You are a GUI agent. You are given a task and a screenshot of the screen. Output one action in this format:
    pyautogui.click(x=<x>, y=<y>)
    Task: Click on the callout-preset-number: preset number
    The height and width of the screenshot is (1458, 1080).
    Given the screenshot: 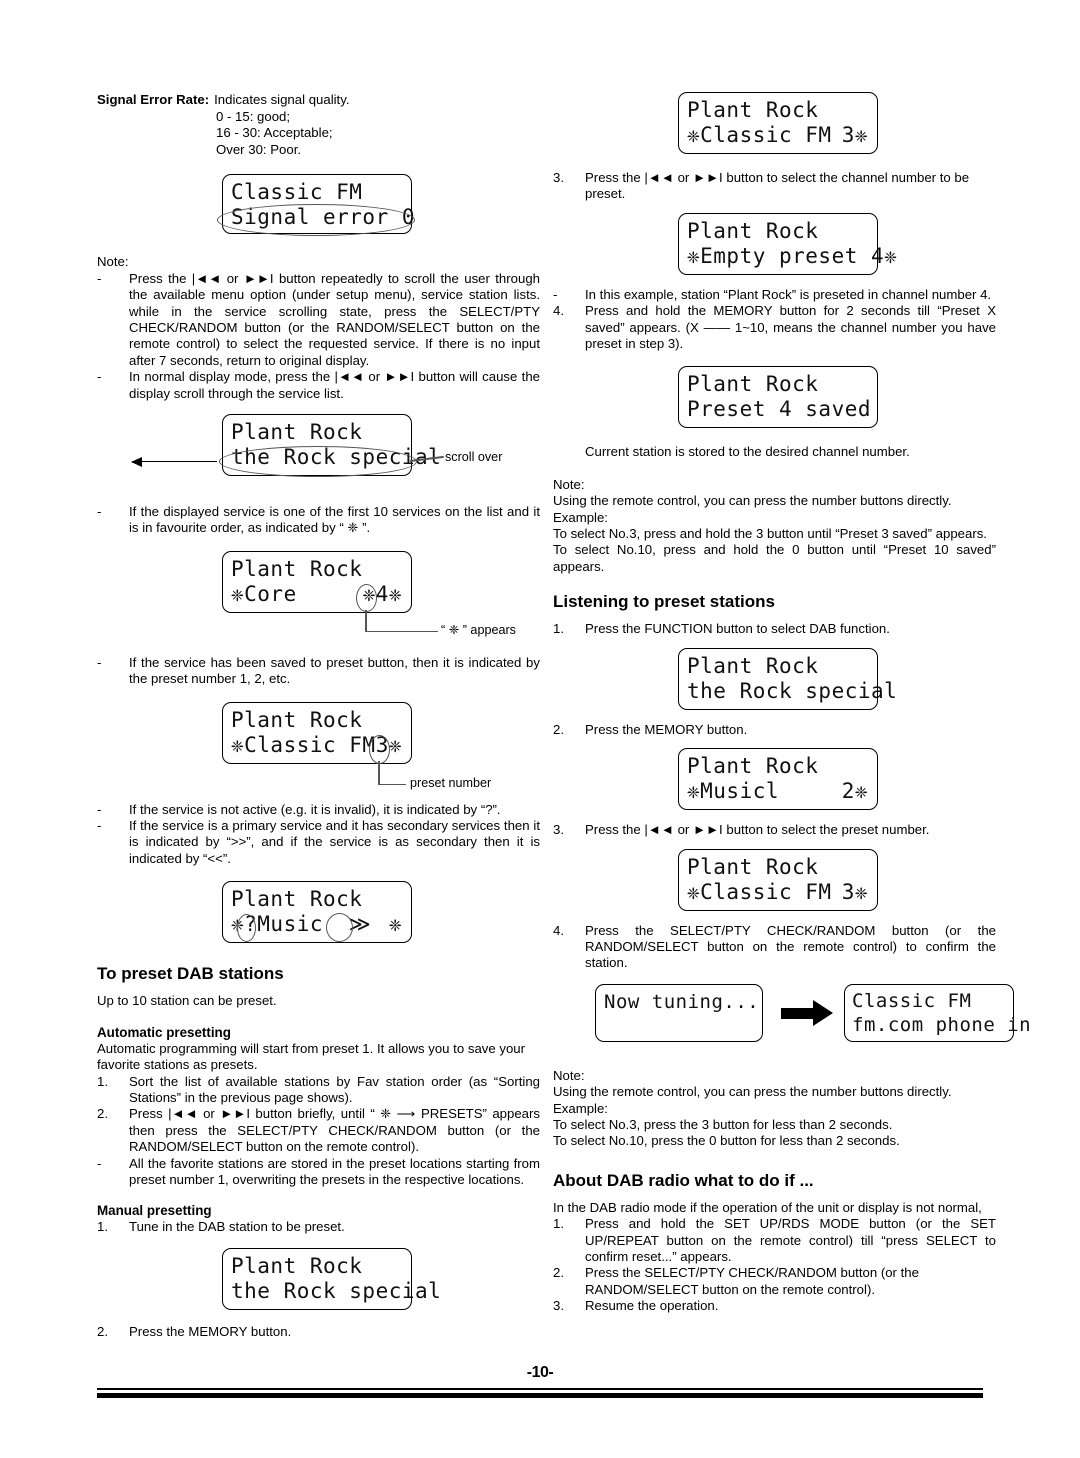 What is the action you would take?
    pyautogui.click(x=451, y=782)
    